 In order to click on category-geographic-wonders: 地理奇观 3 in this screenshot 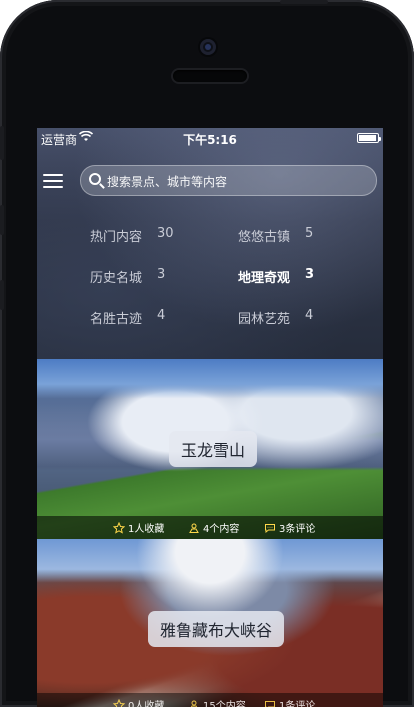, I will do `click(276, 276)`.